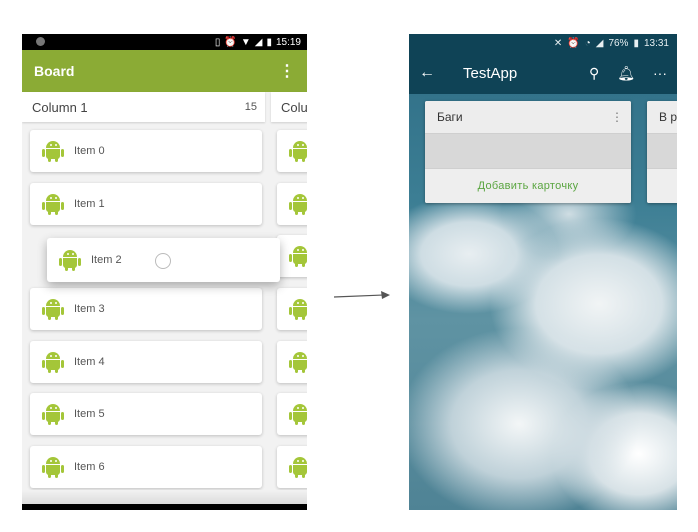  What do you see at coordinates (543, 73) in the screenshot?
I see `app-bar: ← TestApp ⚲ 🔔︎ ···` at bounding box center [543, 73].